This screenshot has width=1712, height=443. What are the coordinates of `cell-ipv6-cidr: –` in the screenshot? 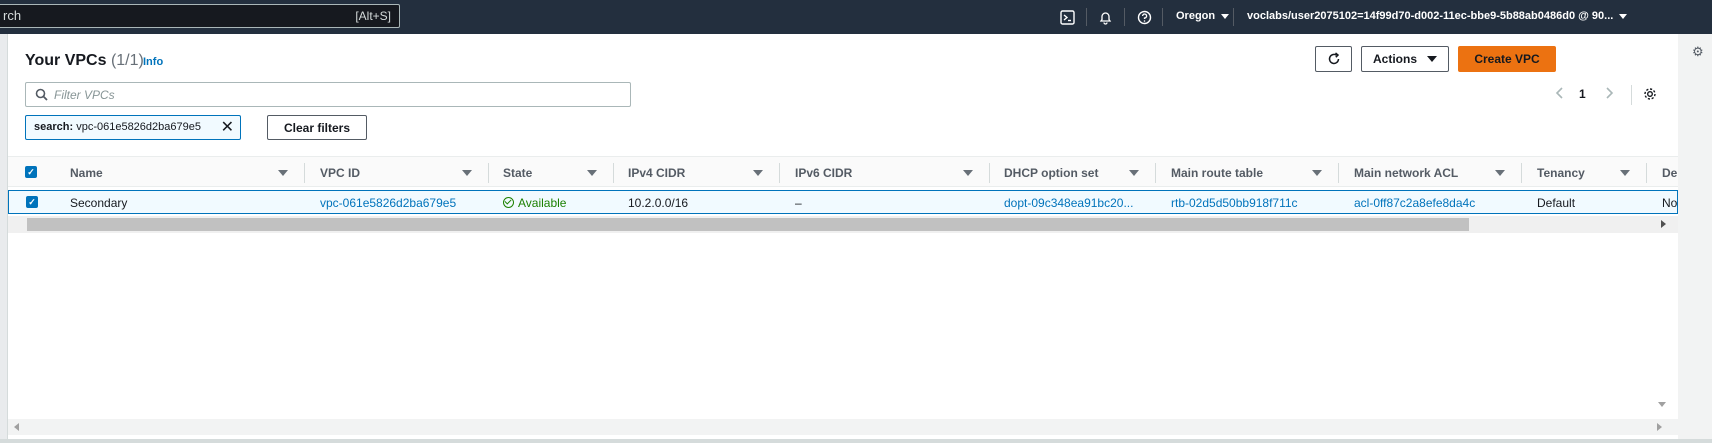 It's located at (798, 203).